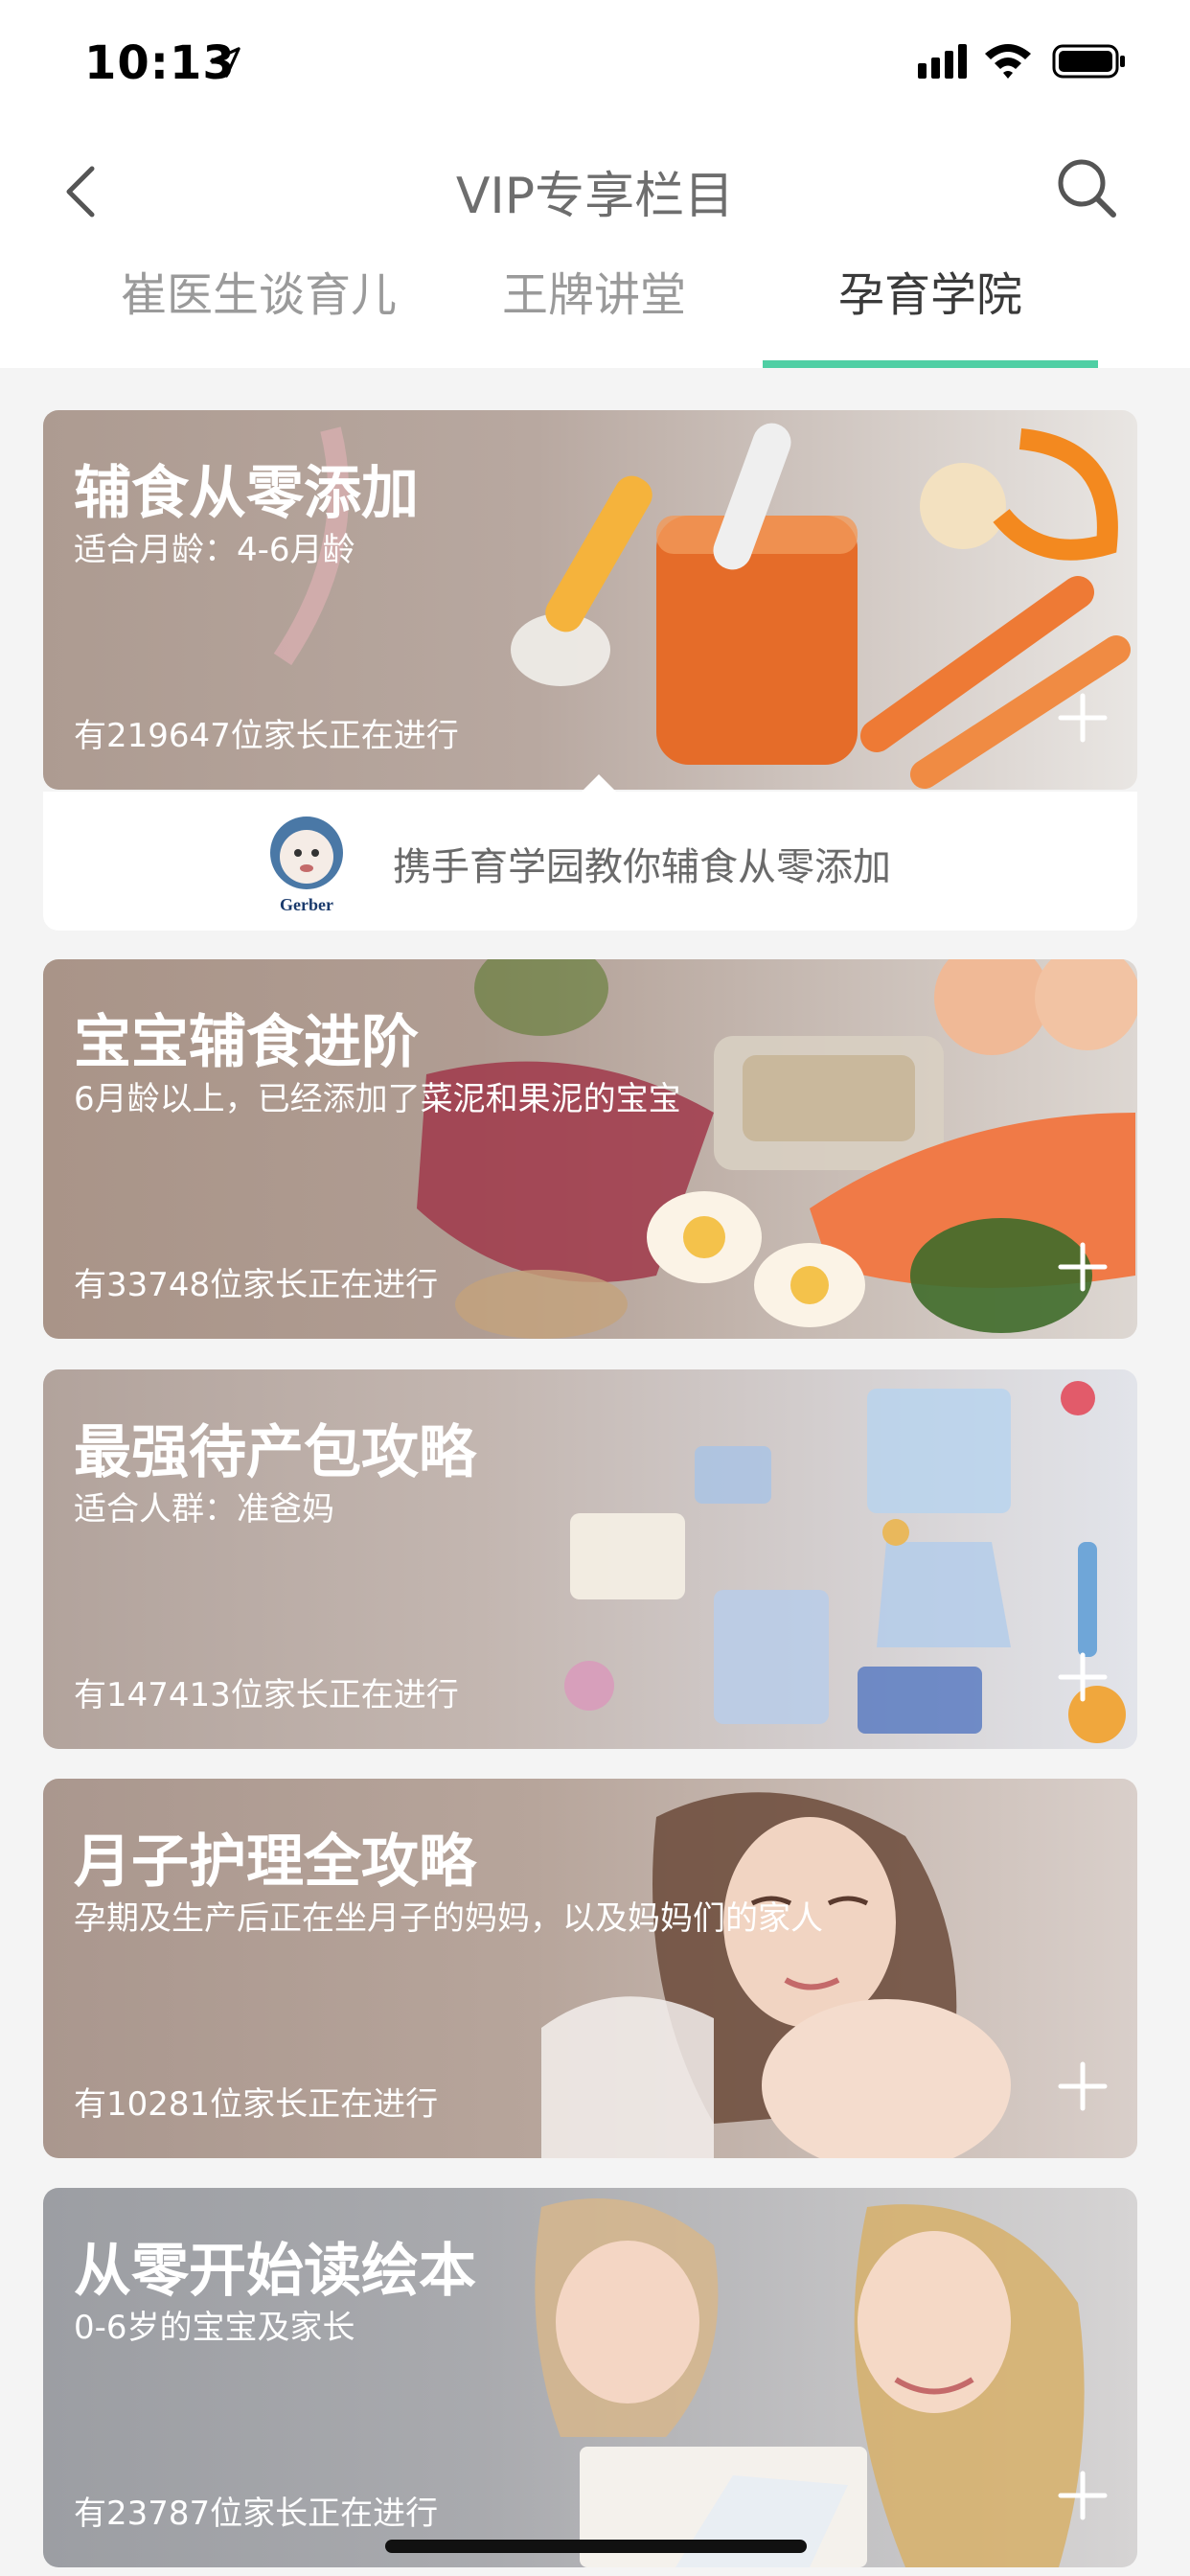 The height and width of the screenshot is (2576, 1190). I want to click on active-tab-indicator, so click(931, 364).